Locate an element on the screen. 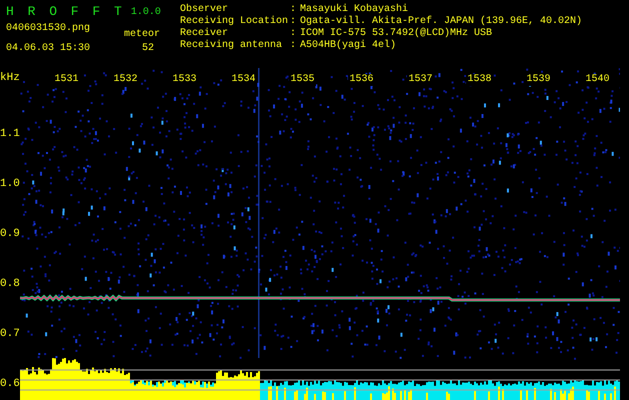 This screenshot has height=400, width=629. file-name: 0406031530.png is located at coordinates (49, 29).